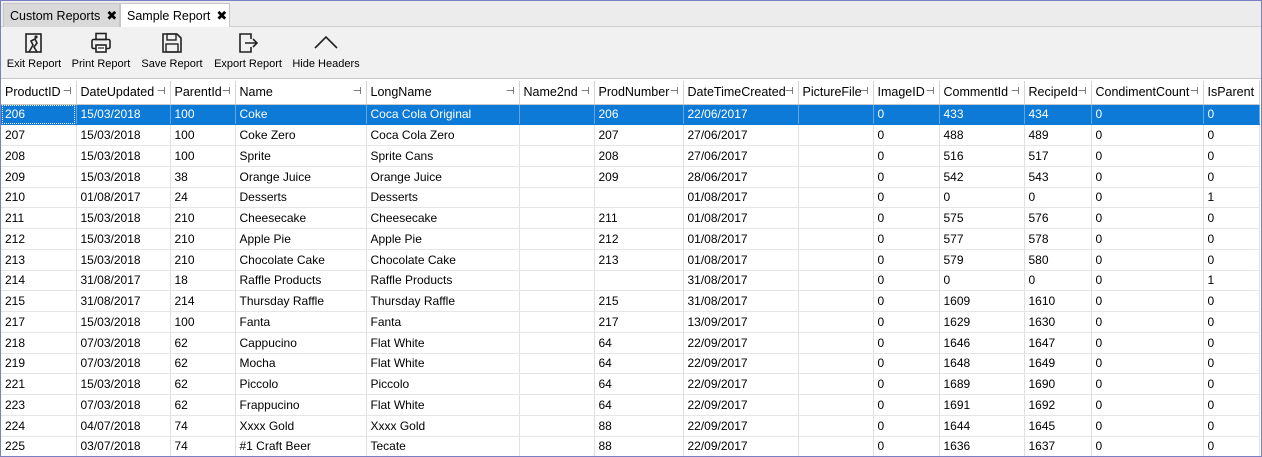 The width and height of the screenshot is (1262, 457). What do you see at coordinates (982, 260) in the screenshot?
I see `table-cell: 579` at bounding box center [982, 260].